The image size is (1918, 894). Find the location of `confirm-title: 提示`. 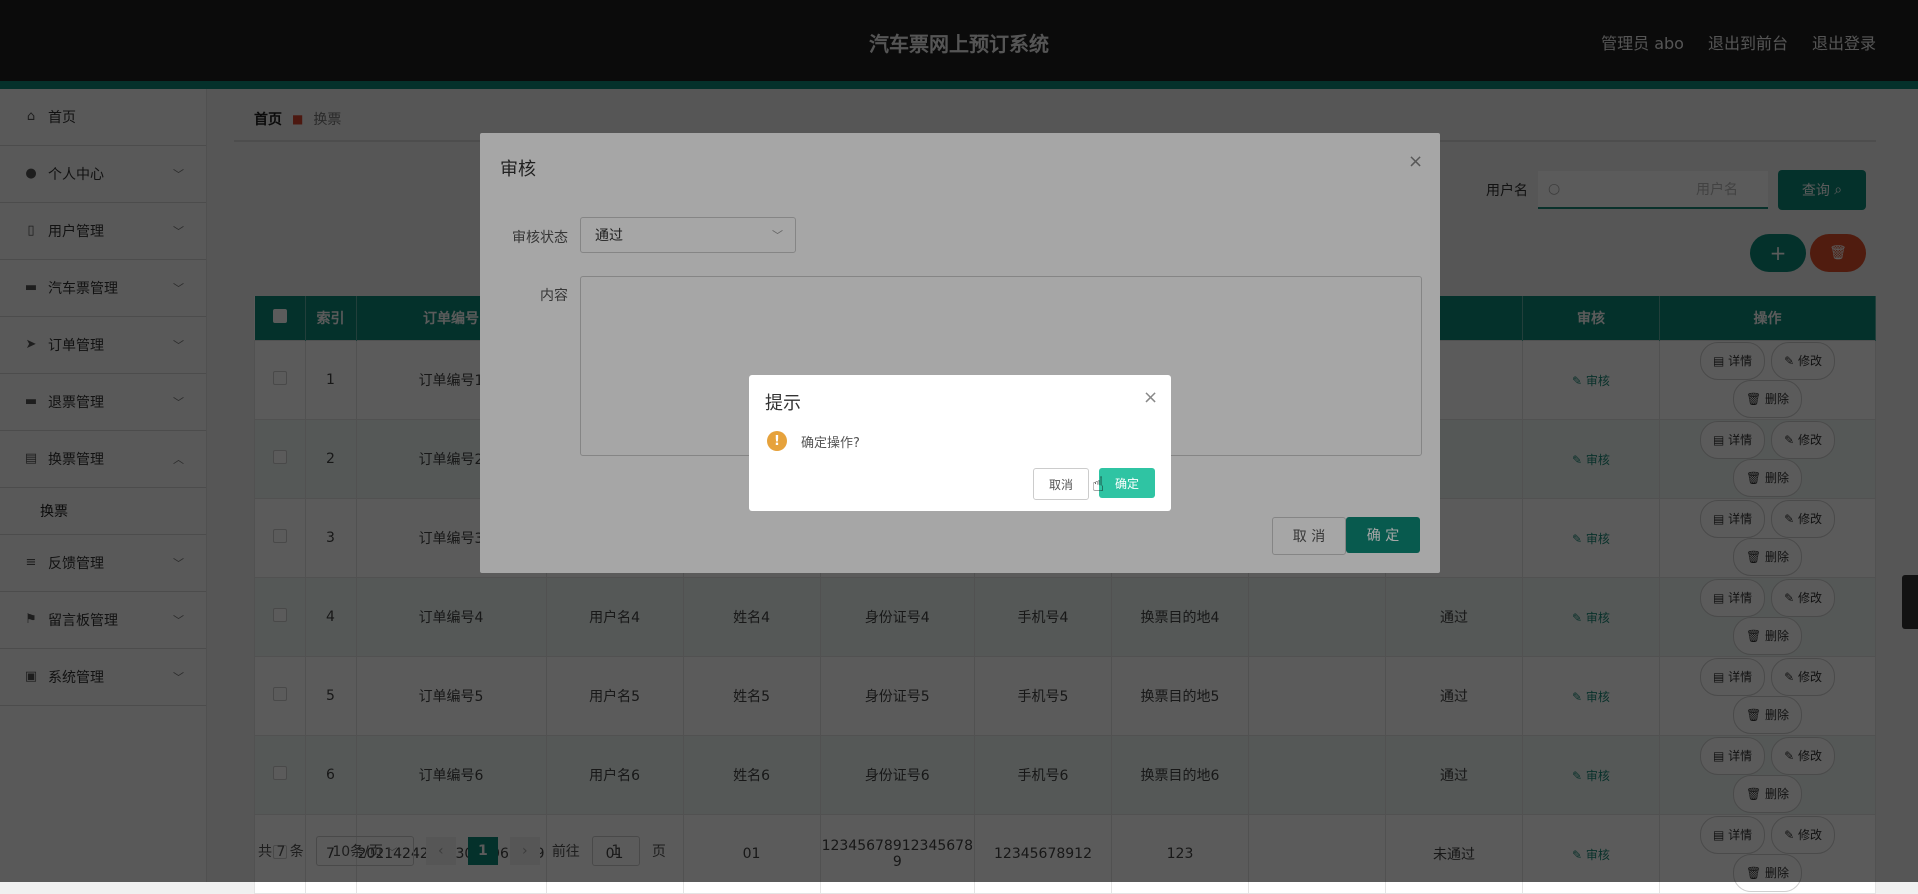

confirm-title: 提示 is located at coordinates (783, 403).